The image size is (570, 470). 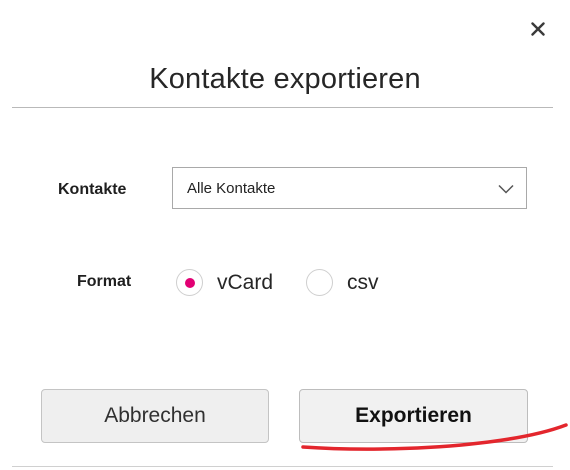 What do you see at coordinates (320, 282) in the screenshot?
I see `radio-csv` at bounding box center [320, 282].